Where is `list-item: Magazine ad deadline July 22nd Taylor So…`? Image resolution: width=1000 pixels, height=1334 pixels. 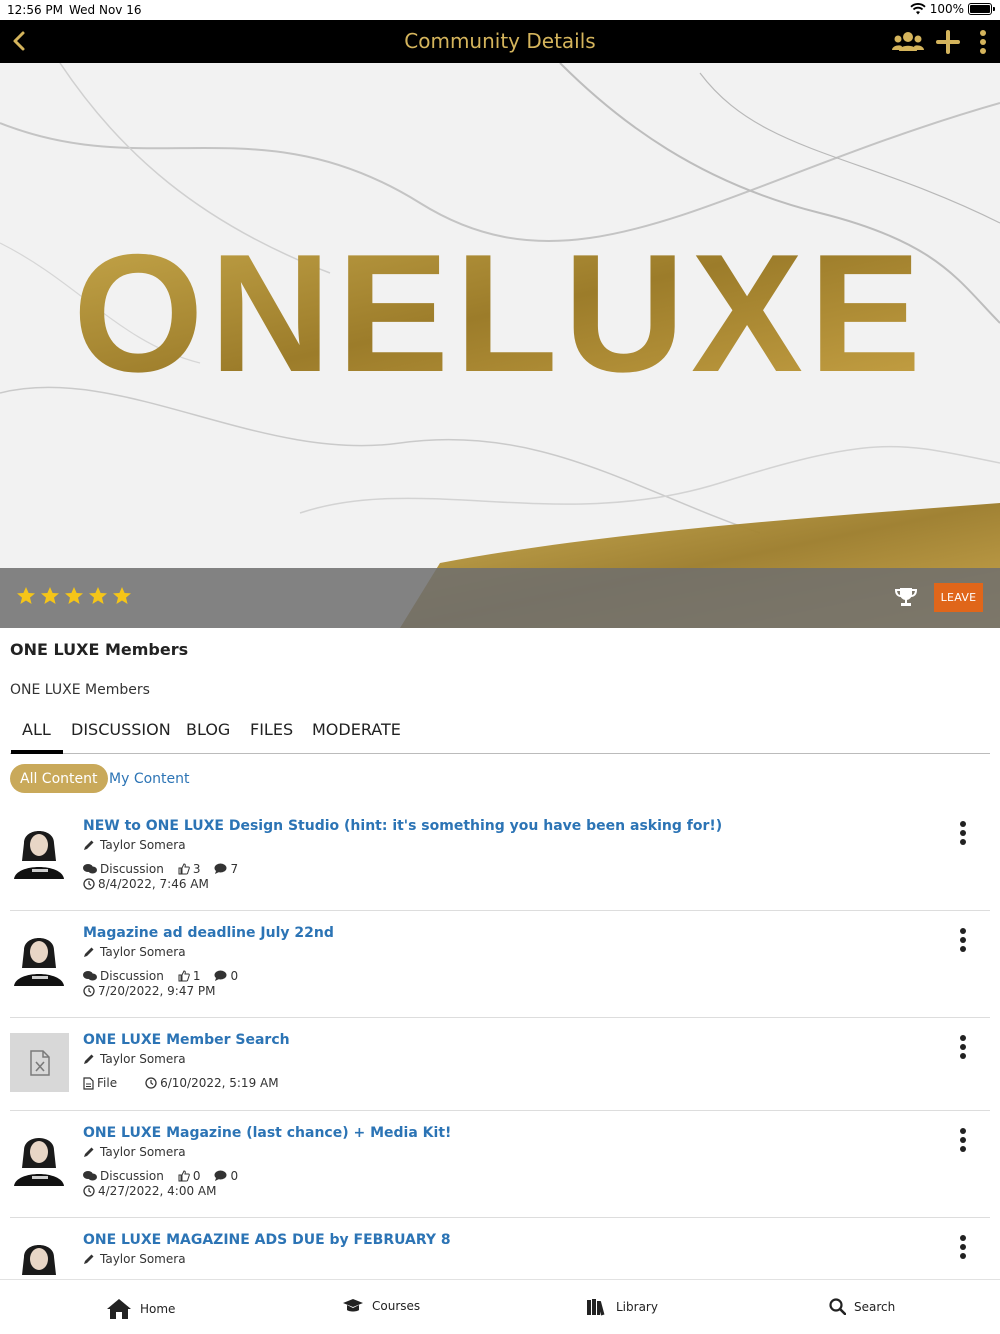 list-item: Magazine ad deadline July 22nd Taylor So… is located at coordinates (500, 964).